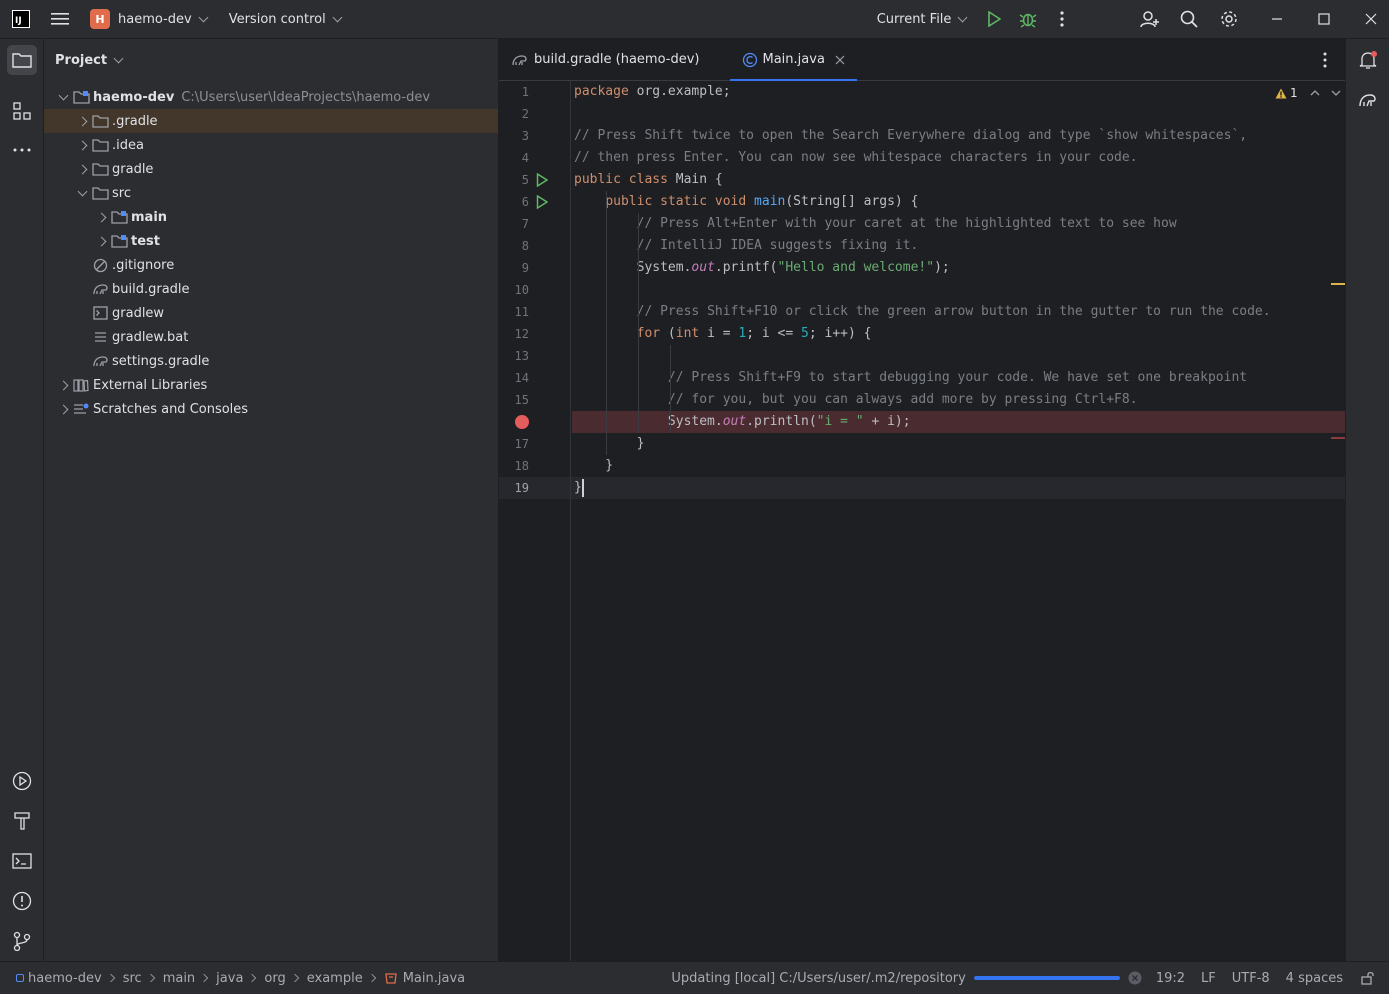 The width and height of the screenshot is (1389, 994). What do you see at coordinates (271, 361) in the screenshot?
I see `tree-item-settings-gradle: settings.gradle` at bounding box center [271, 361].